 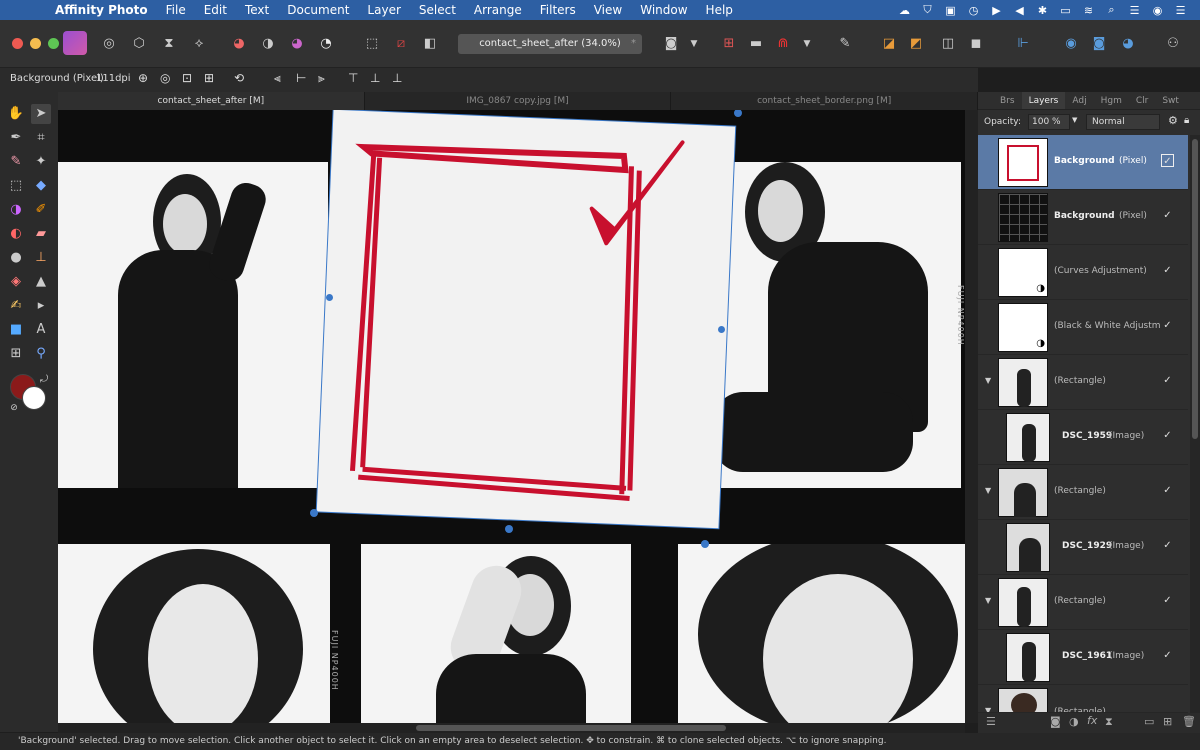 I want to click on align-icon: ⊩, so click(x=1023, y=44).